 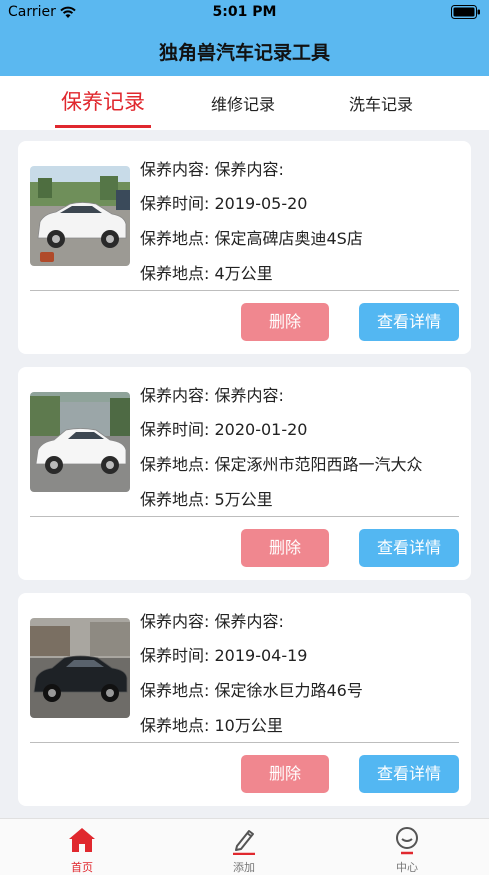 I want to click on active-tab-underline, so click(x=103, y=126).